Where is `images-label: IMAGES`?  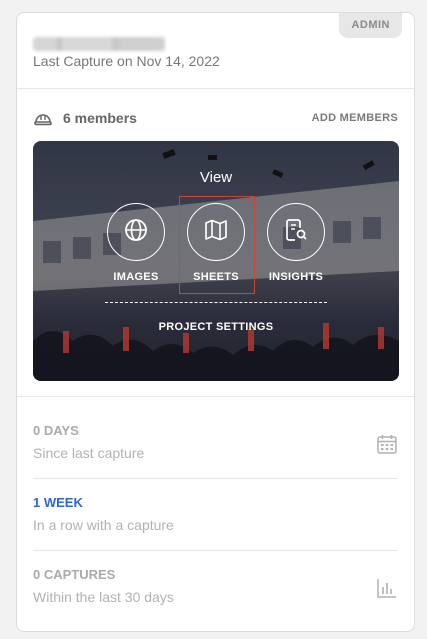
images-label: IMAGES is located at coordinates (136, 277).